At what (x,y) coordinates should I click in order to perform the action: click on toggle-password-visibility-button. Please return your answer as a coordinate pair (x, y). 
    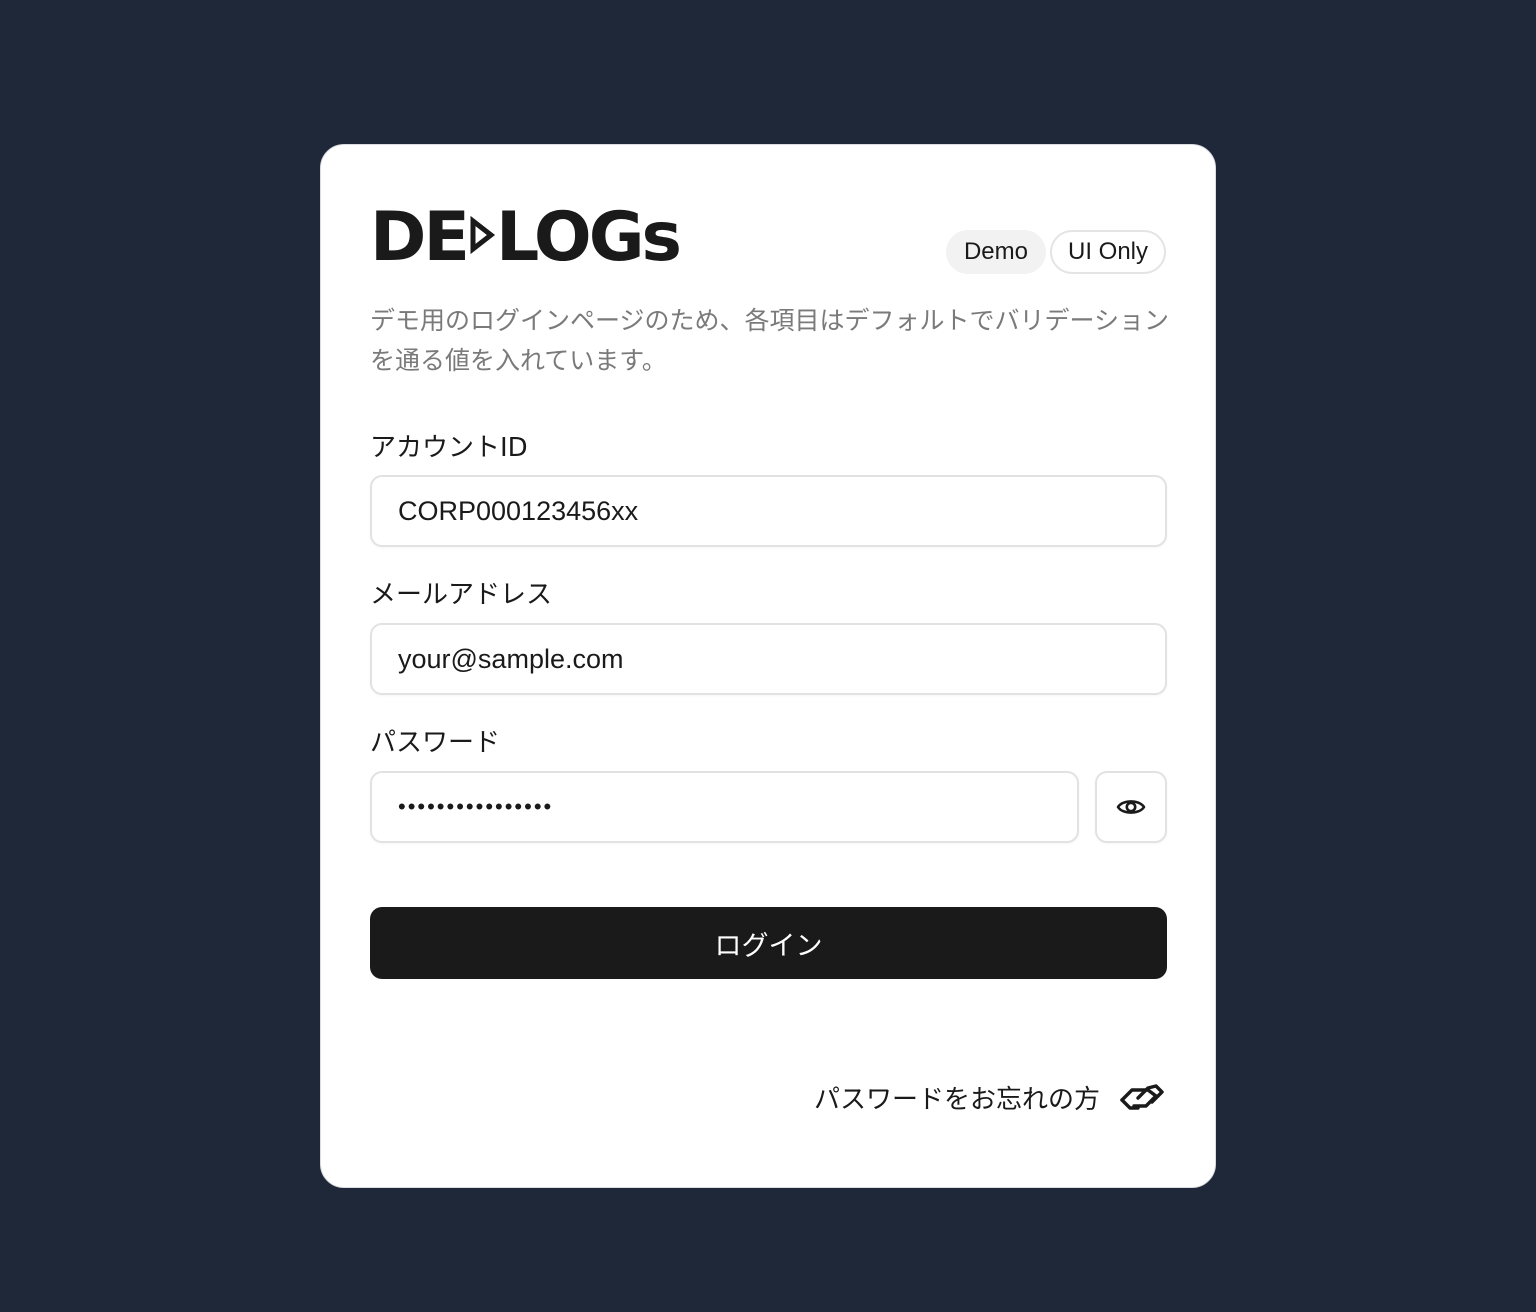
    Looking at the image, I should click on (1131, 807).